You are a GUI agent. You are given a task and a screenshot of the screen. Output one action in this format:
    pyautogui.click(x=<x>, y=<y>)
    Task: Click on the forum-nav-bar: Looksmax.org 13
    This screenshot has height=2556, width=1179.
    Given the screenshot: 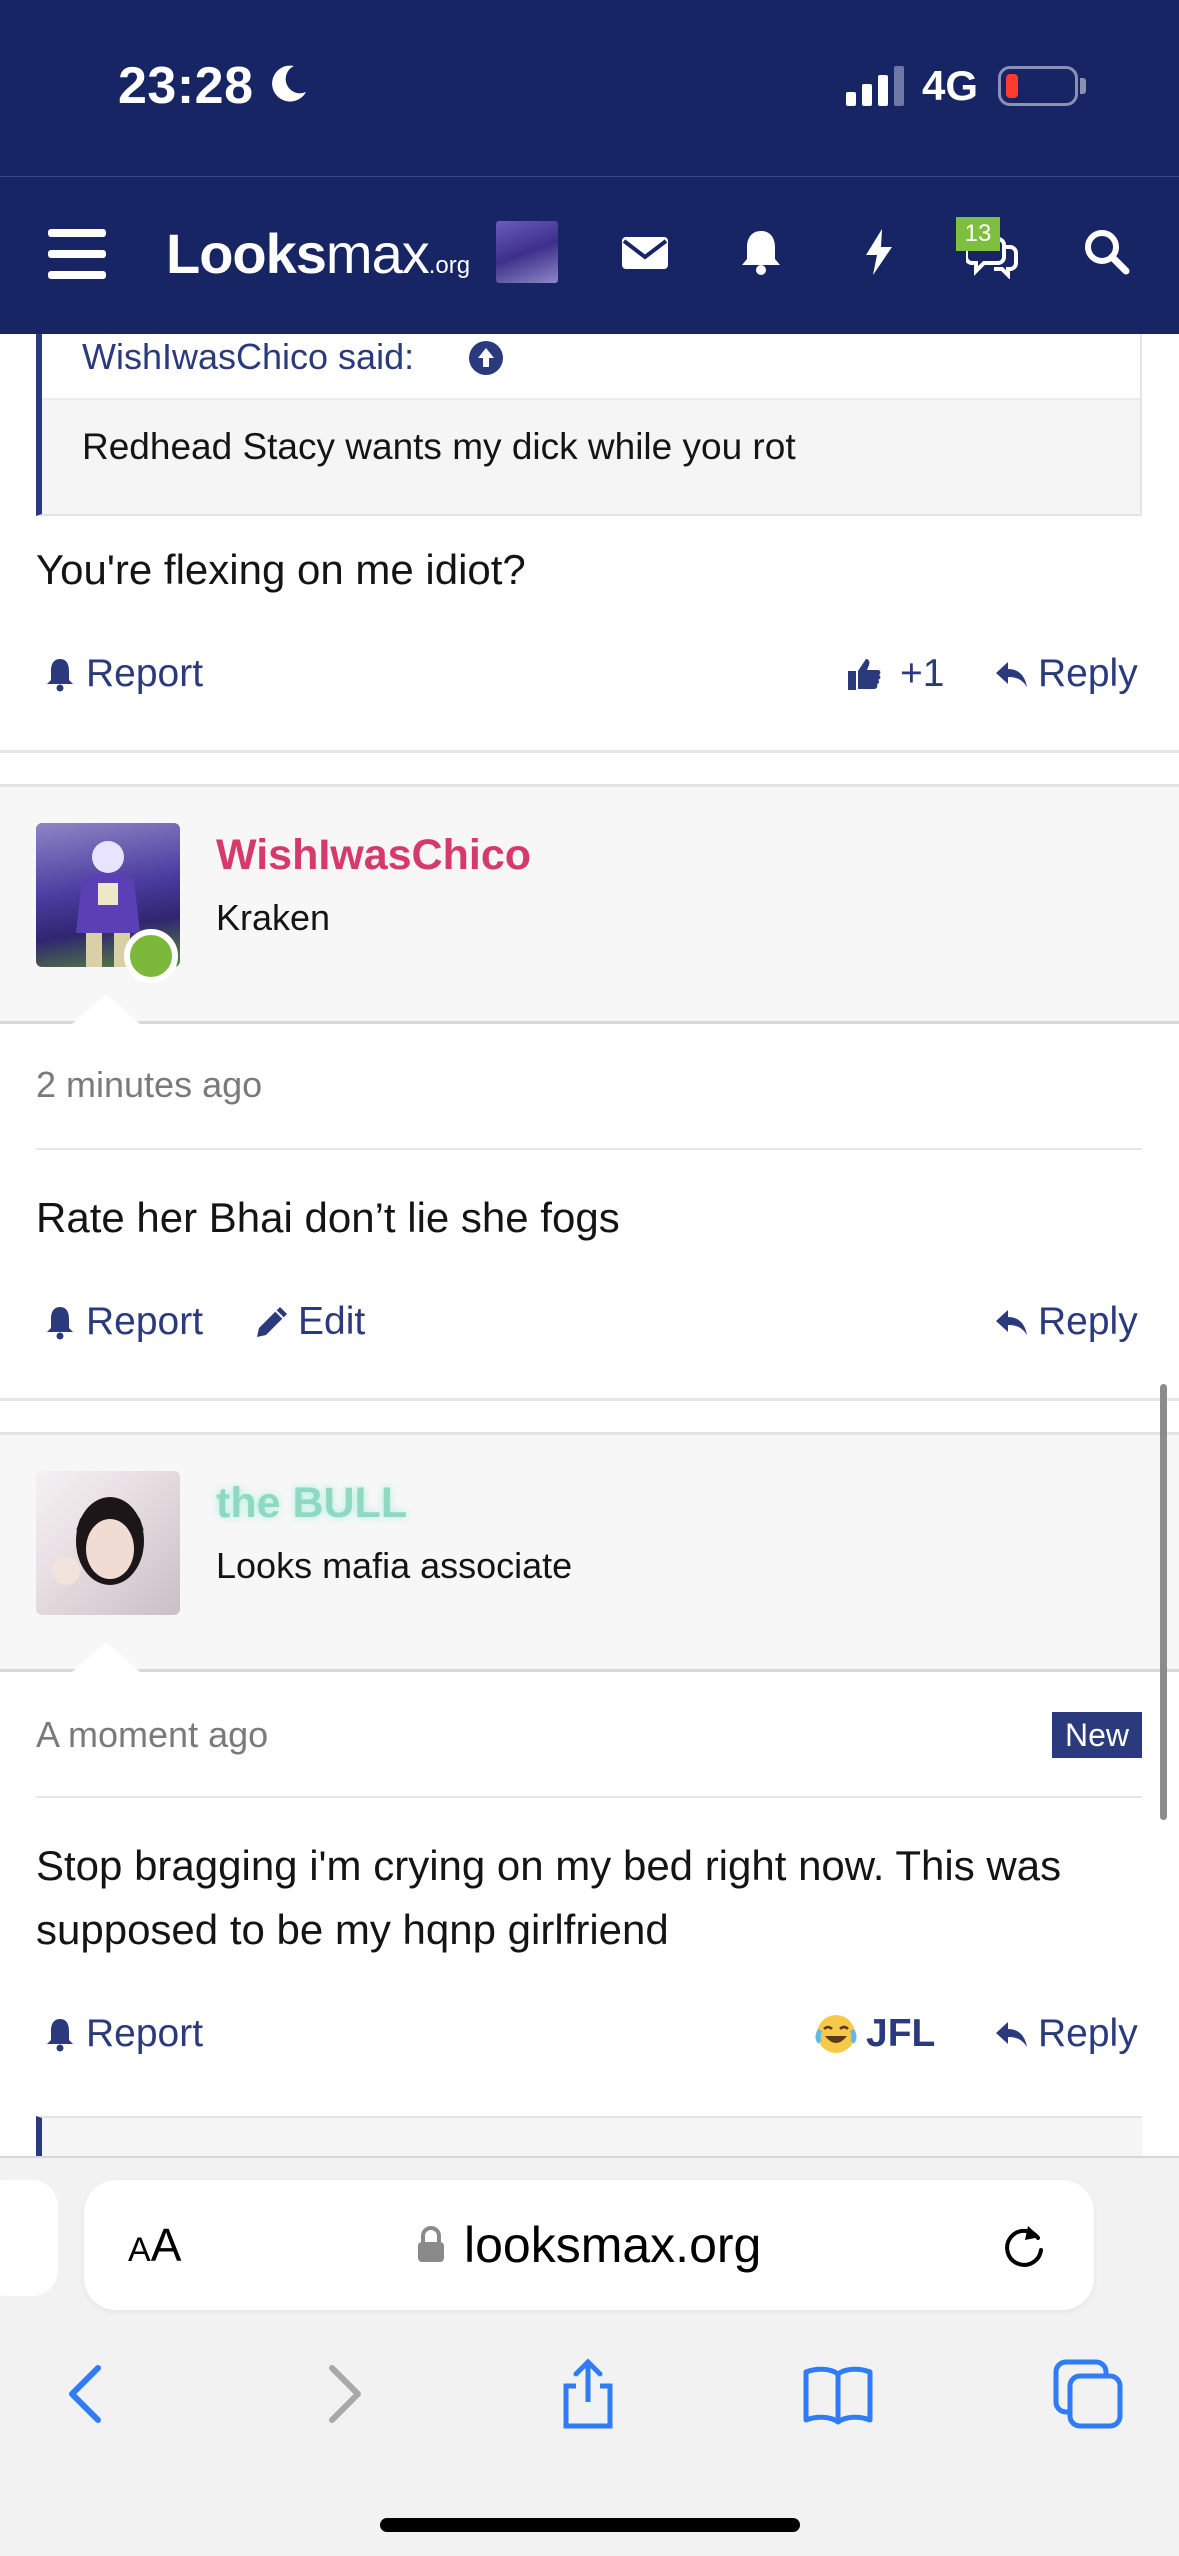 What is the action you would take?
    pyautogui.click(x=589, y=255)
    